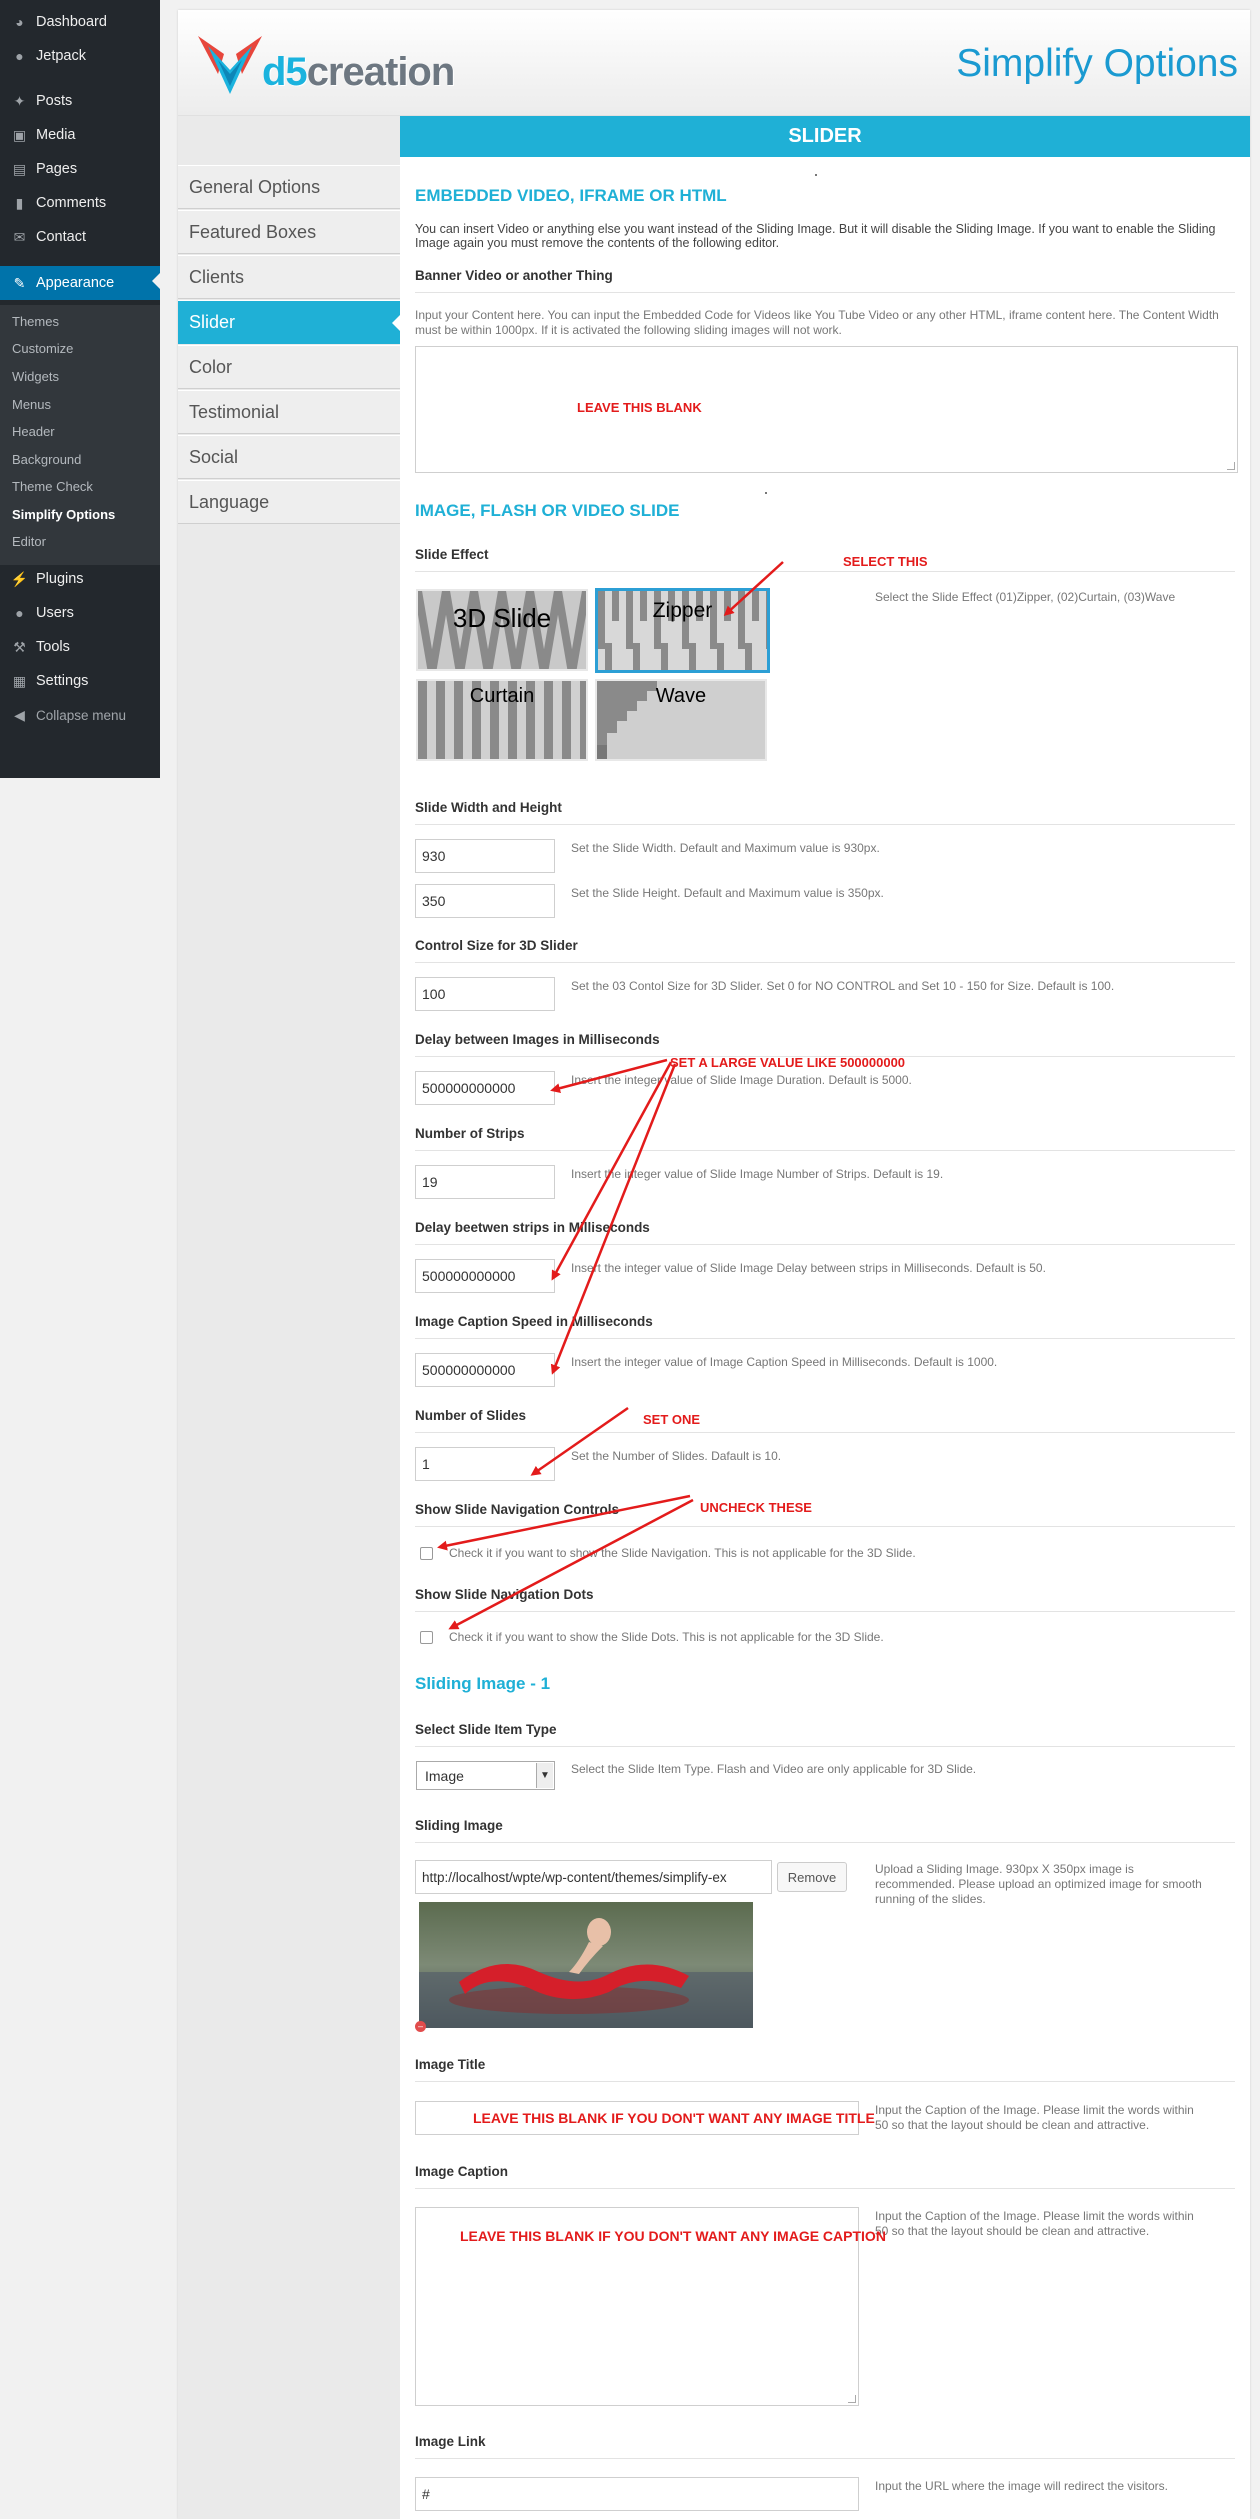  I want to click on menu-contact: ✉ Contact, so click(80, 237).